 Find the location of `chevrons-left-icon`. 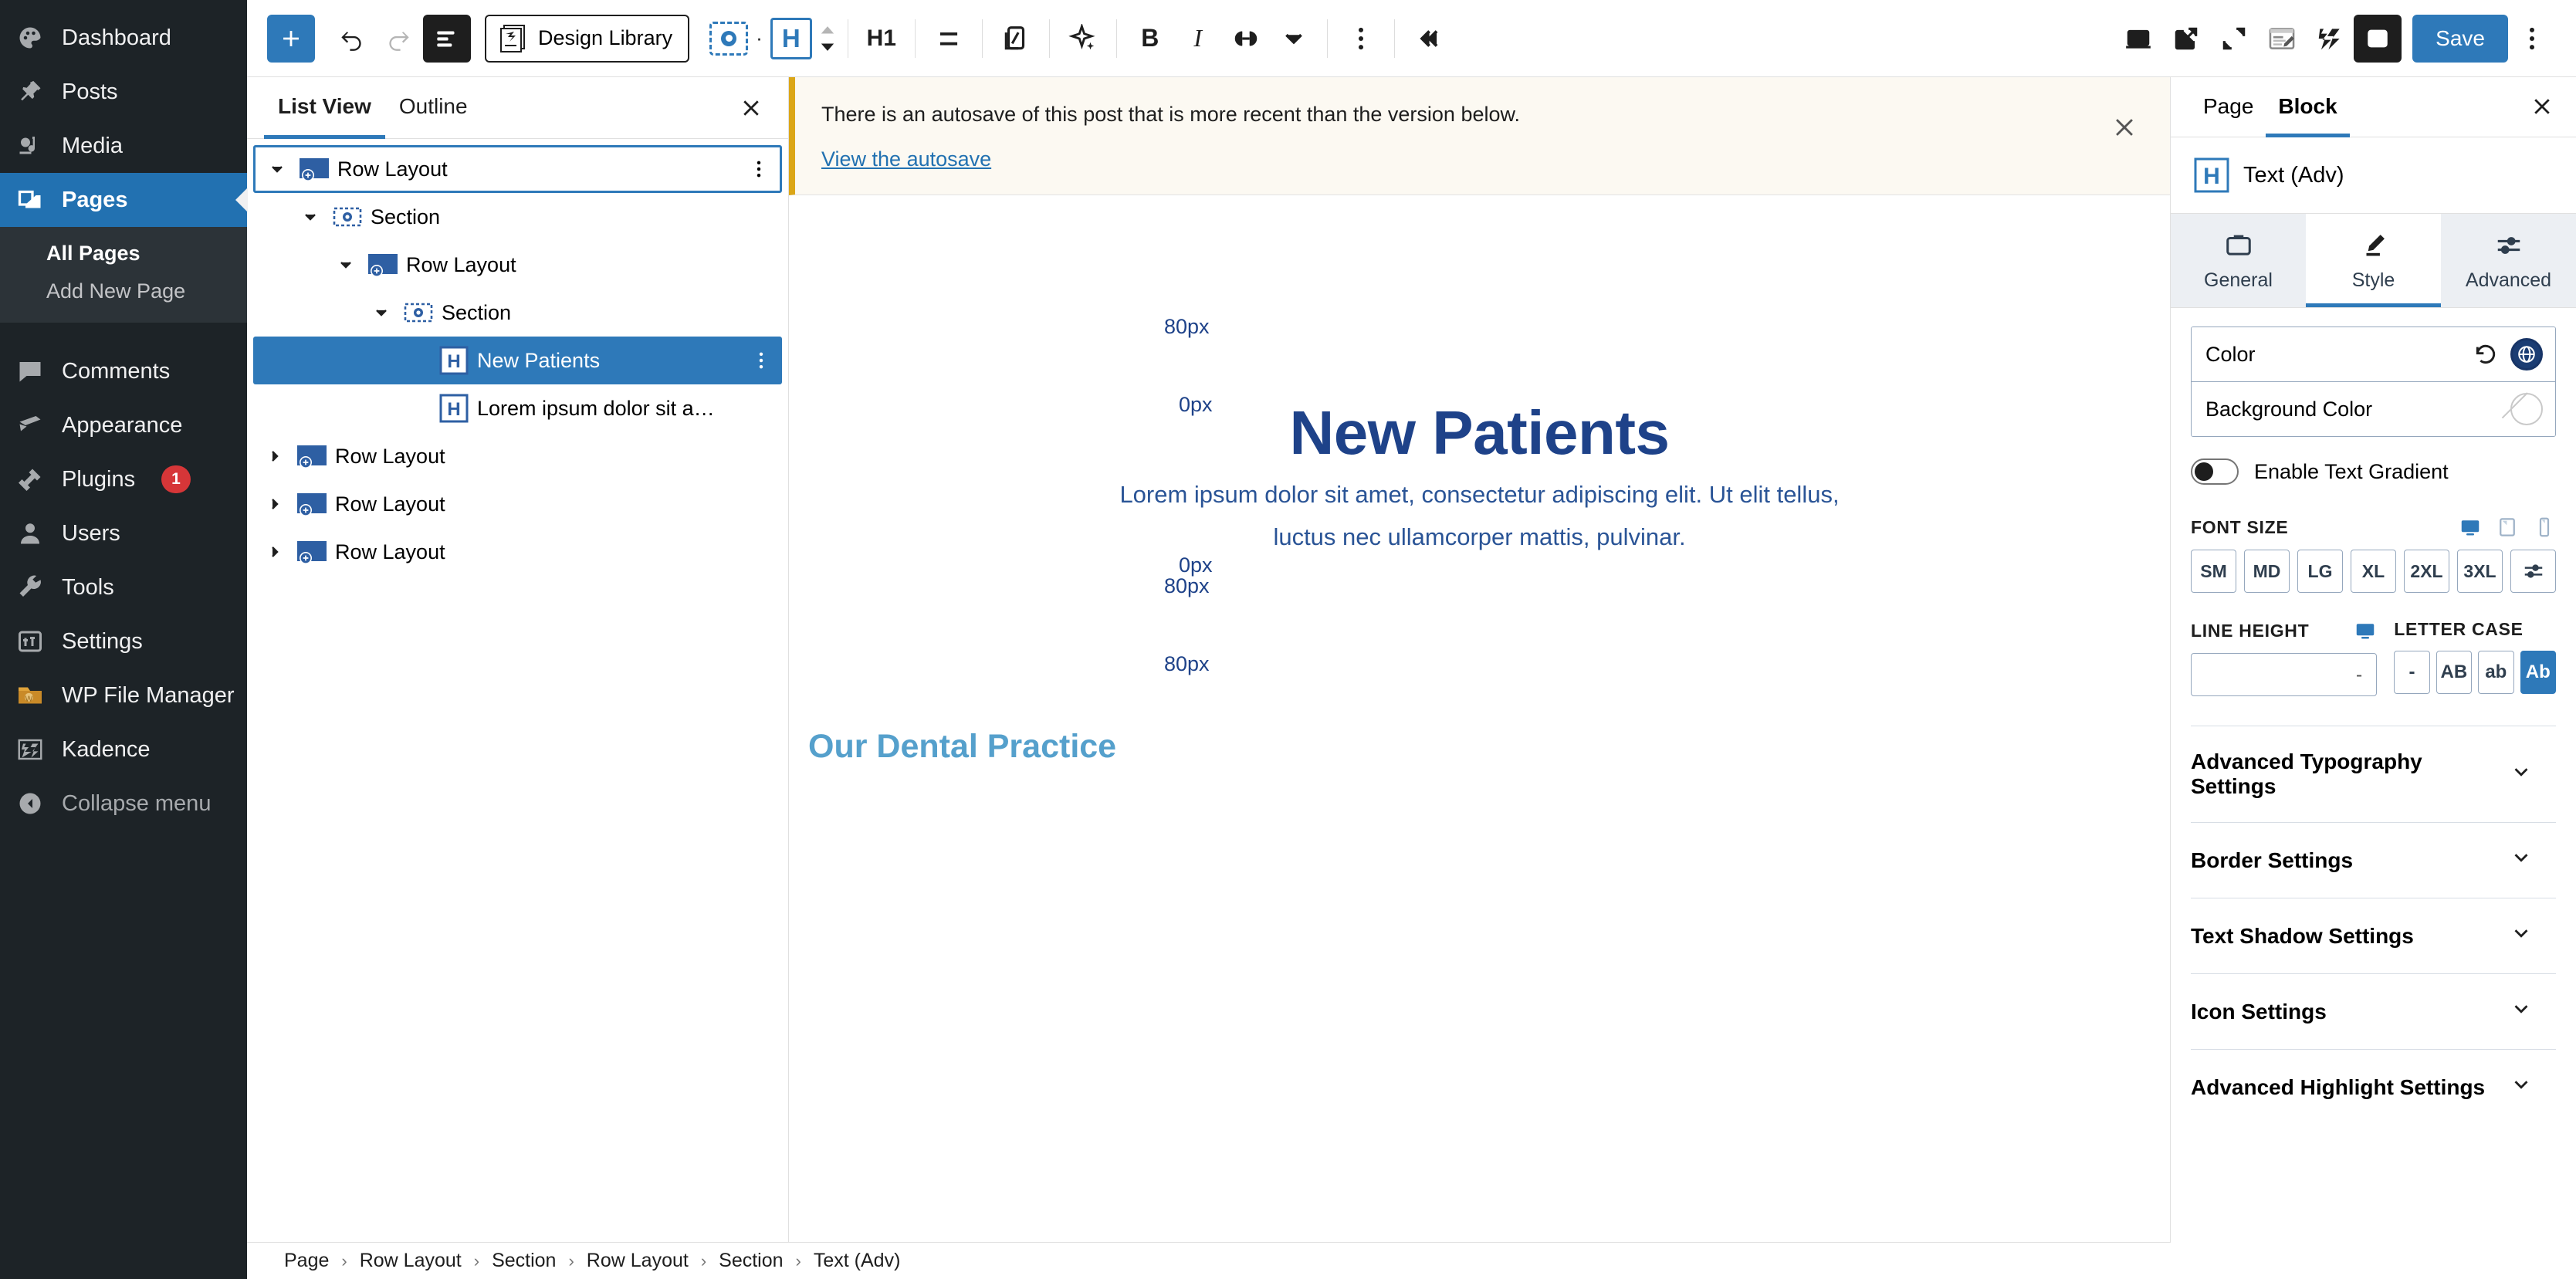

chevrons-left-icon is located at coordinates (1428, 39).